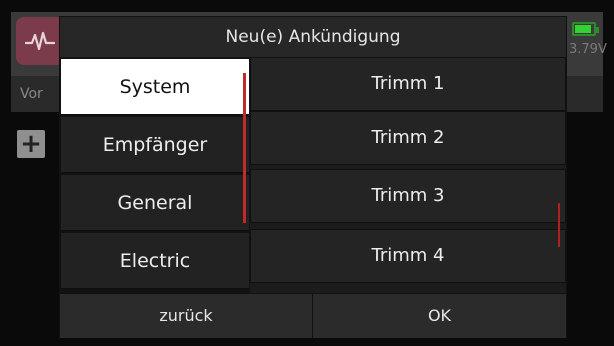 This screenshot has width=614, height=346. Describe the element at coordinates (408, 256) in the screenshot. I see `list-item-trimm-4: Trimm 4` at that location.